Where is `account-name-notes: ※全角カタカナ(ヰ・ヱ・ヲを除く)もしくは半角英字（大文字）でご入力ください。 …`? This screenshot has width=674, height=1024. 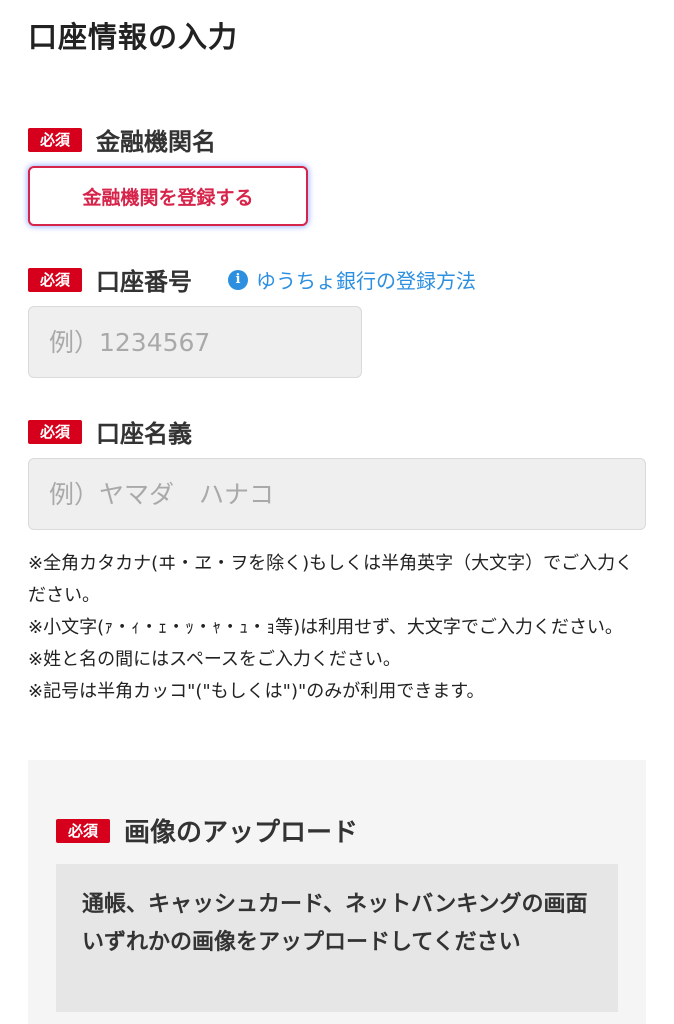
account-name-notes: ※全角カタカナ(ヰ・ヱ・ヲを除く)もしくは半角英字（大文字）でご入力ください。 … is located at coordinates (339, 628).